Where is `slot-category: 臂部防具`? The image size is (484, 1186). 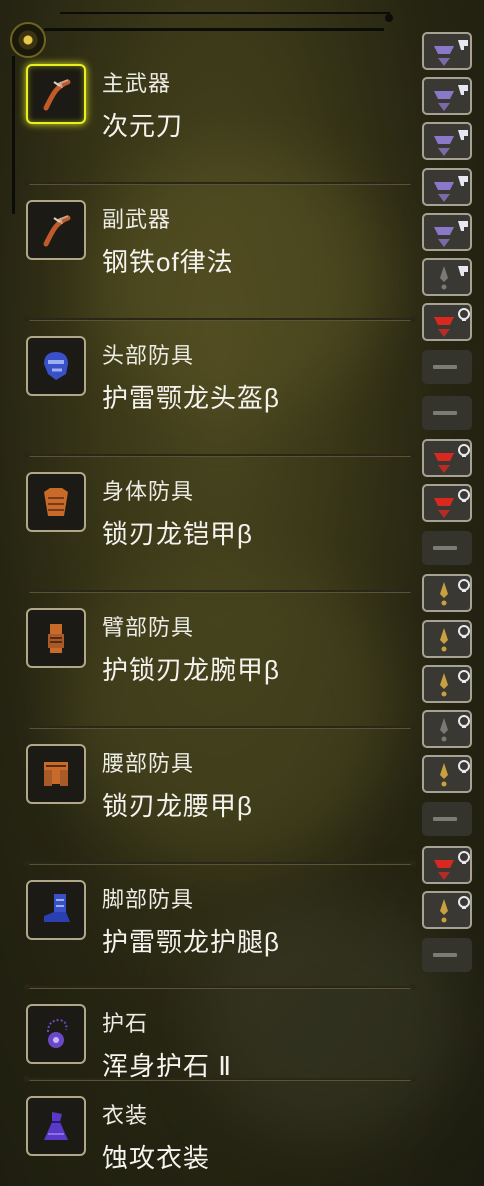 slot-category: 臂部防具 is located at coordinates (148, 627).